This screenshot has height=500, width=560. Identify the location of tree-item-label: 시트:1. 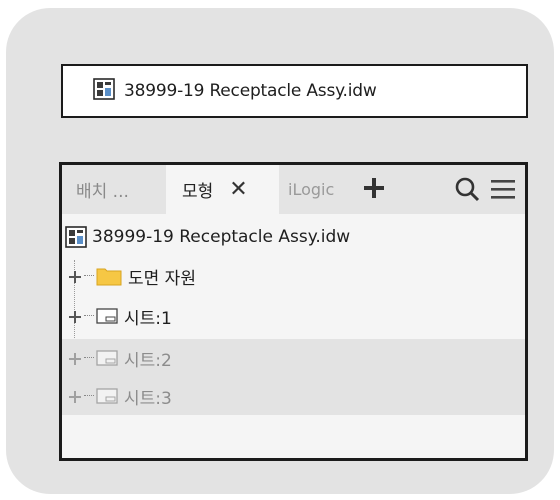
(148, 318).